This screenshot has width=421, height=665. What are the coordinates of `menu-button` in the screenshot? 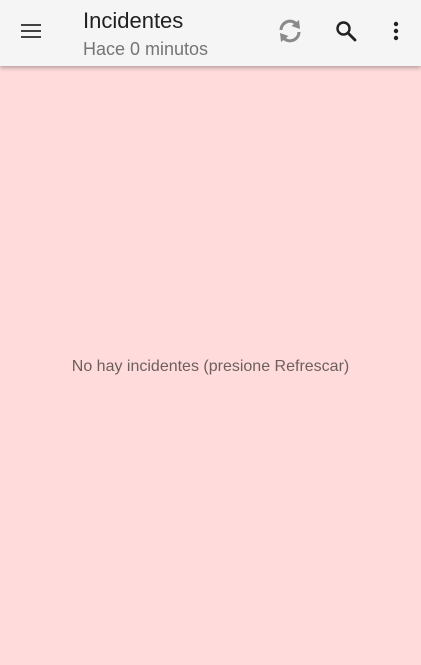 It's located at (31, 31).